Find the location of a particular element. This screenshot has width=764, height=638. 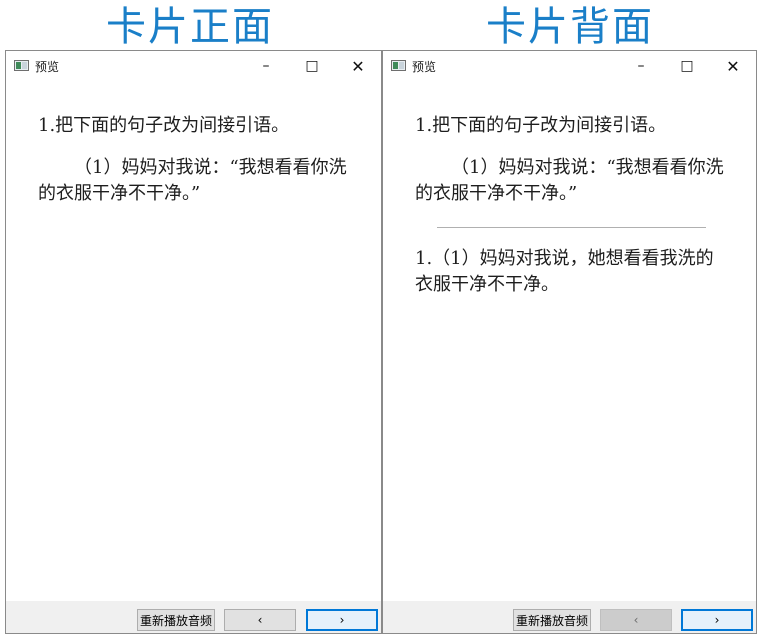

card-front-caption: 卡片正面 is located at coordinates (190, 27).